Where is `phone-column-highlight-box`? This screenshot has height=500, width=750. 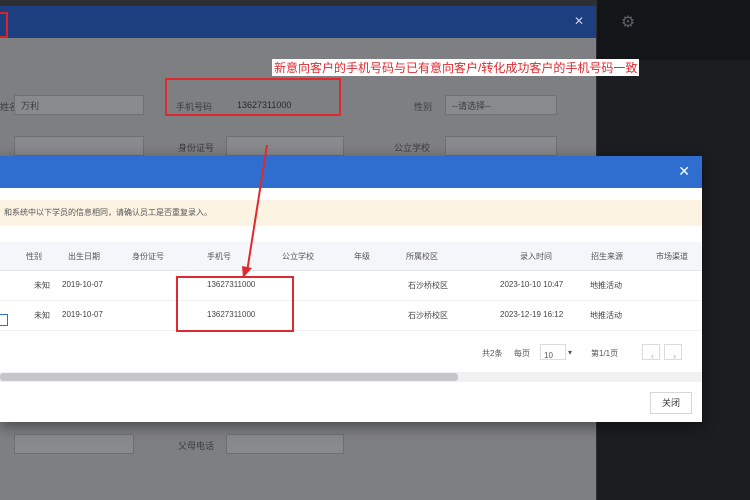 phone-column-highlight-box is located at coordinates (235, 304).